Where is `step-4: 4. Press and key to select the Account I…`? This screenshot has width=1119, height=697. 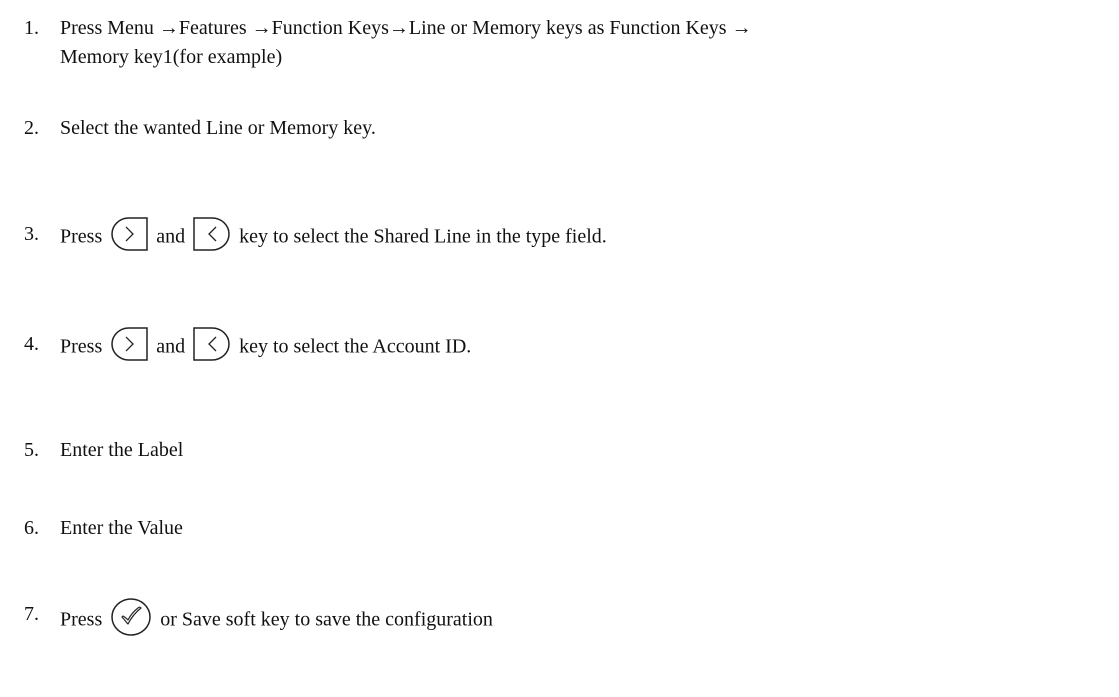
step-4: 4. Press and key to select the Account I… is located at coordinates (564, 346).